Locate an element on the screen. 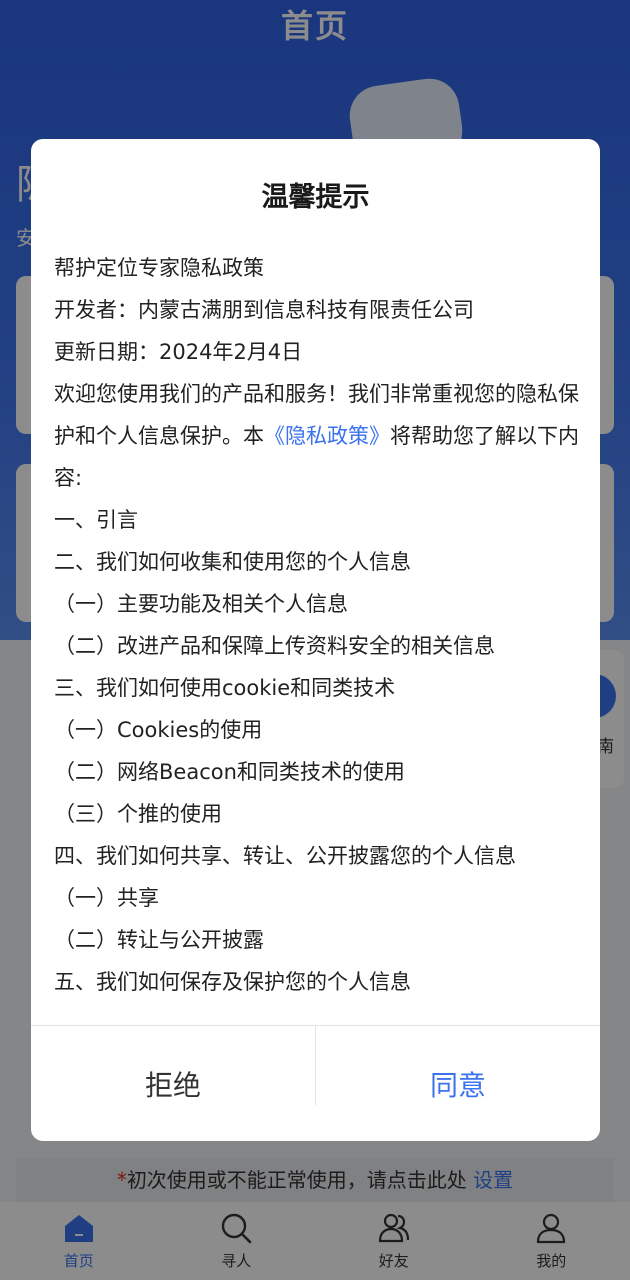 The image size is (630, 1280). dialog-title: 温馨提示 is located at coordinates (315, 197).